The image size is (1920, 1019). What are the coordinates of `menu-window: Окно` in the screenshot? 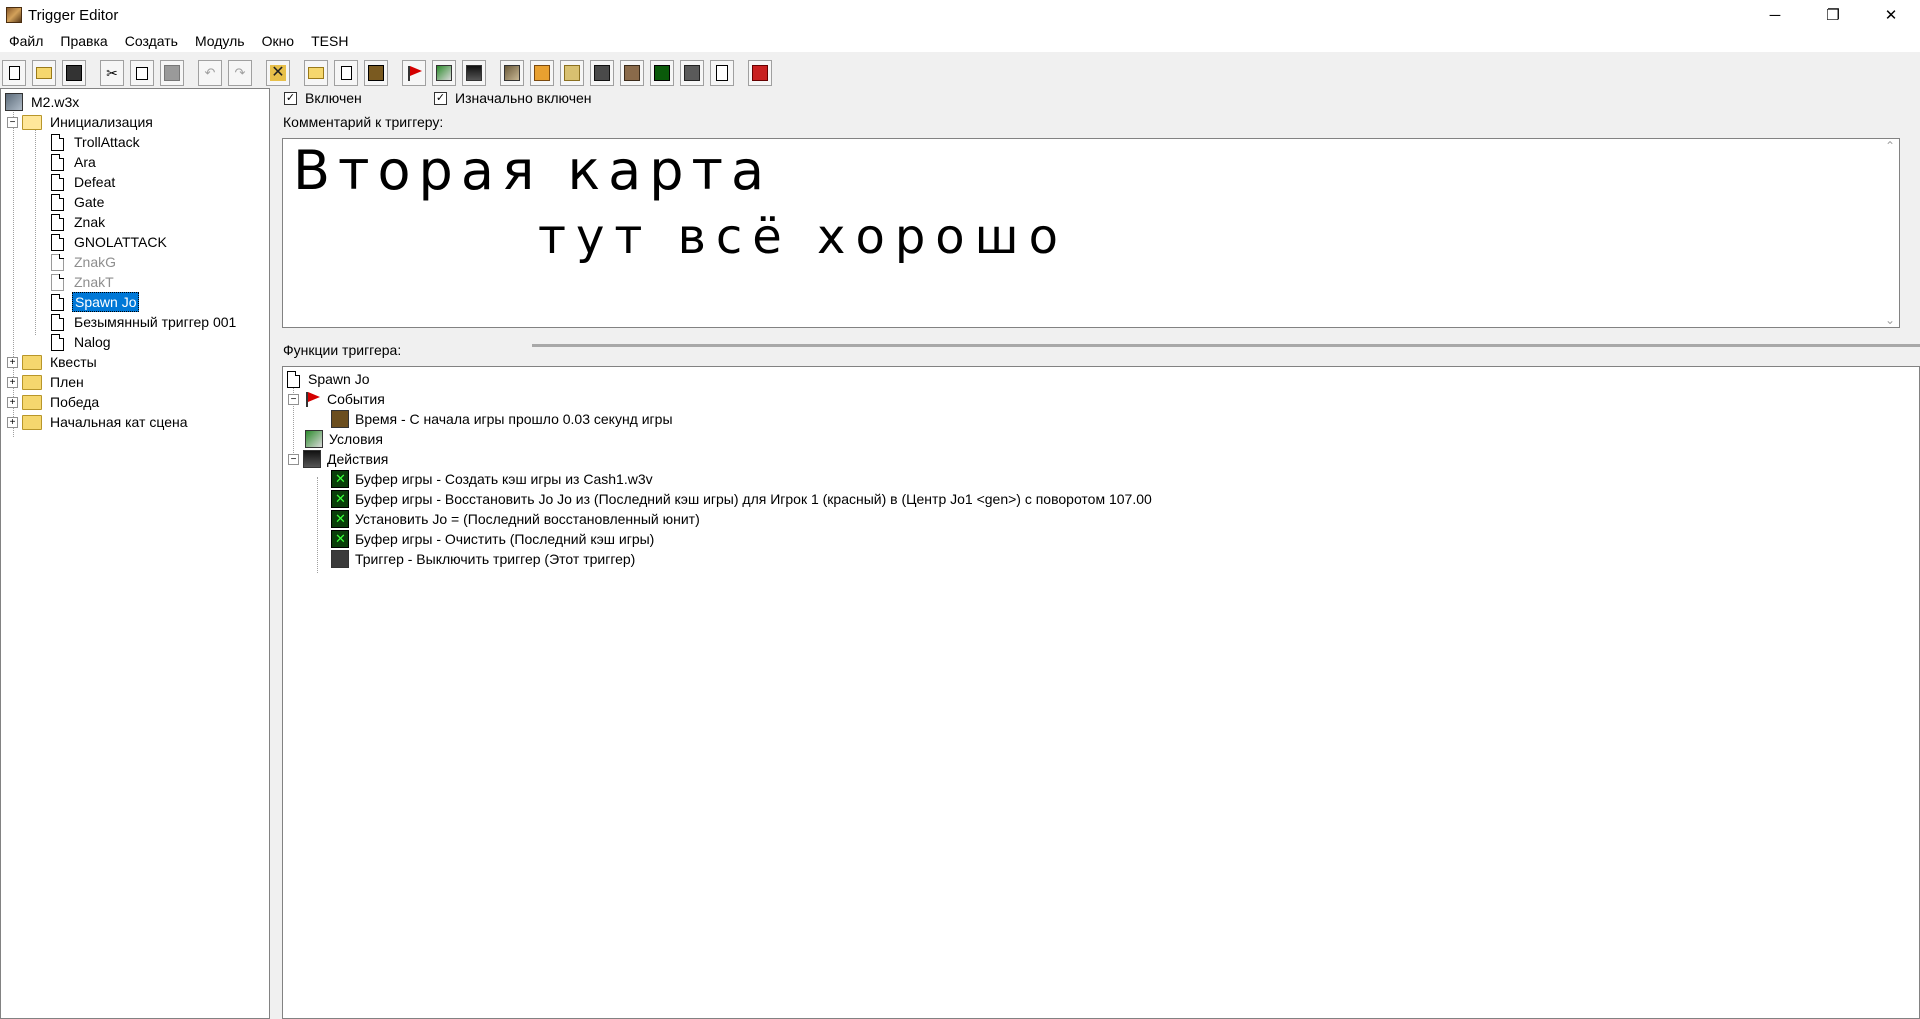 It's located at (278, 41).